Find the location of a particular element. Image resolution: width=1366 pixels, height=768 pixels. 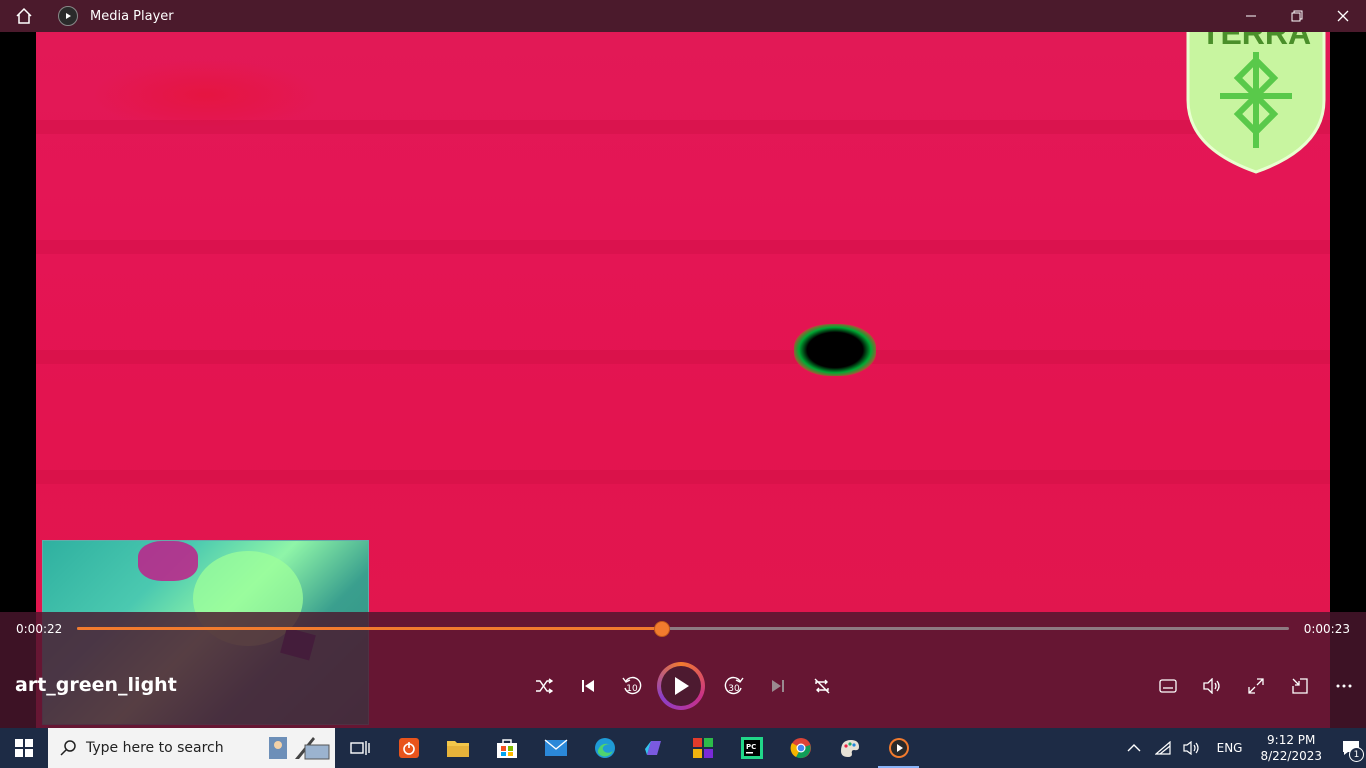

folder-icon is located at coordinates (457, 749).